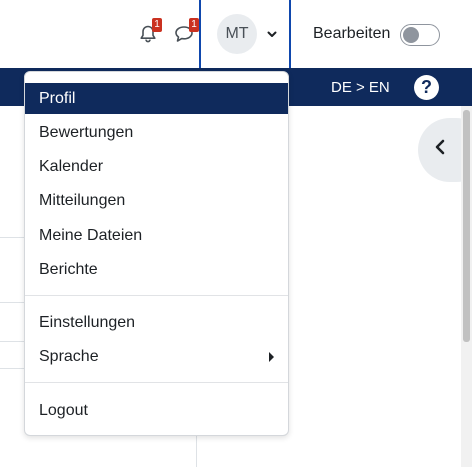 The height and width of the screenshot is (467, 472). What do you see at coordinates (156, 410) in the screenshot?
I see `menu-item-logout: Logout` at bounding box center [156, 410].